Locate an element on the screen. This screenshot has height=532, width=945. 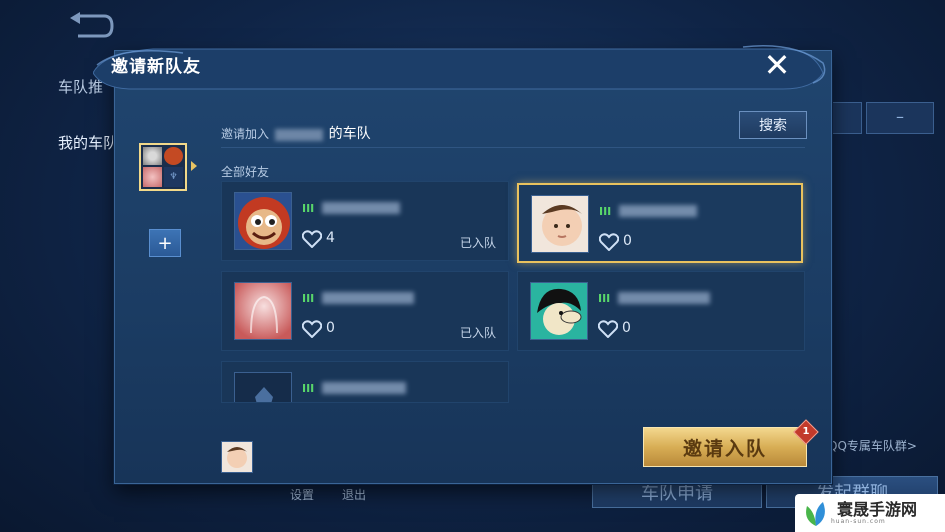
watermark-text: 寰晟手游网 is located at coordinates (877, 509).